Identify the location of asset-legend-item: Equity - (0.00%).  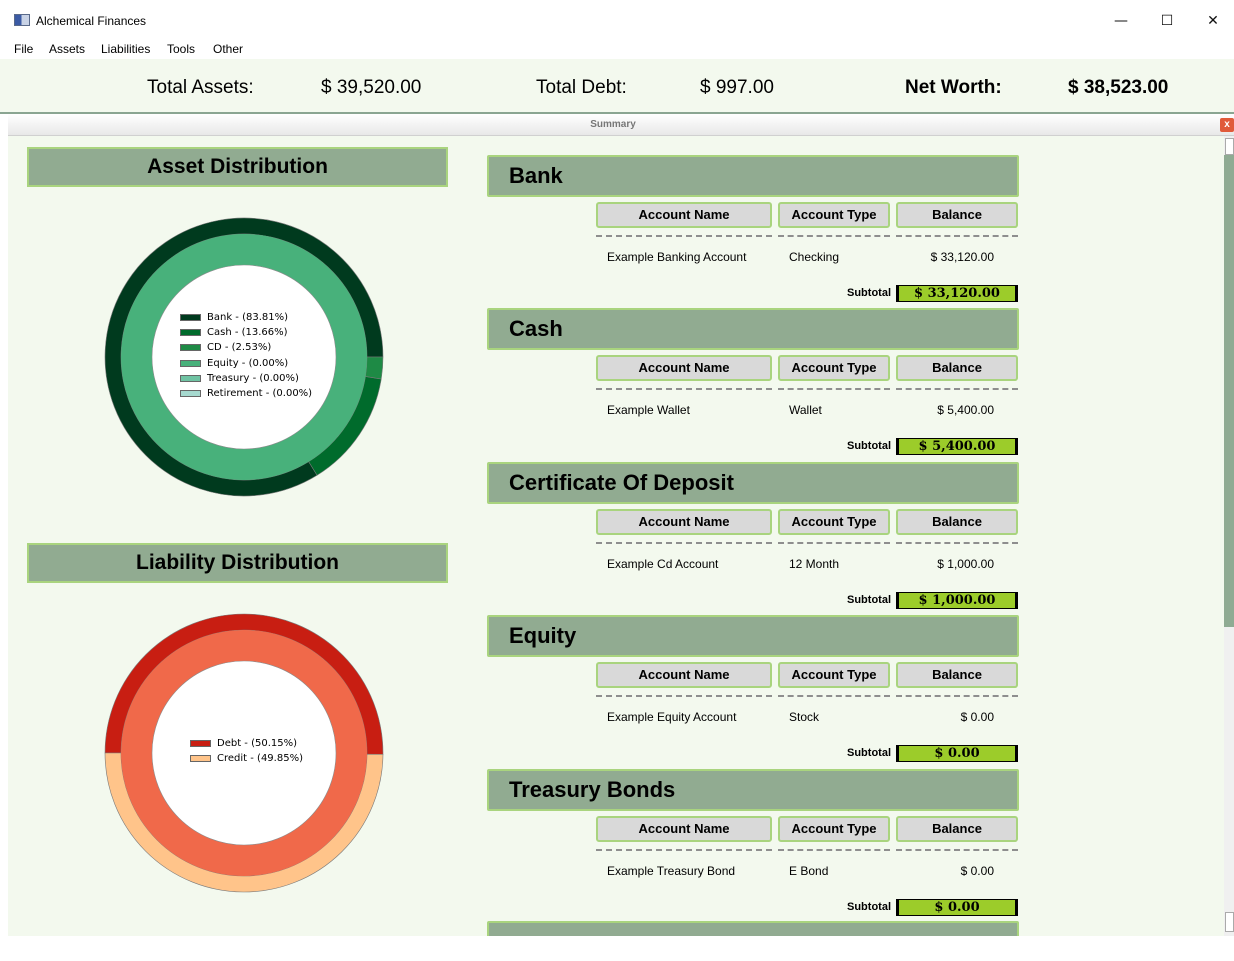
(246, 363).